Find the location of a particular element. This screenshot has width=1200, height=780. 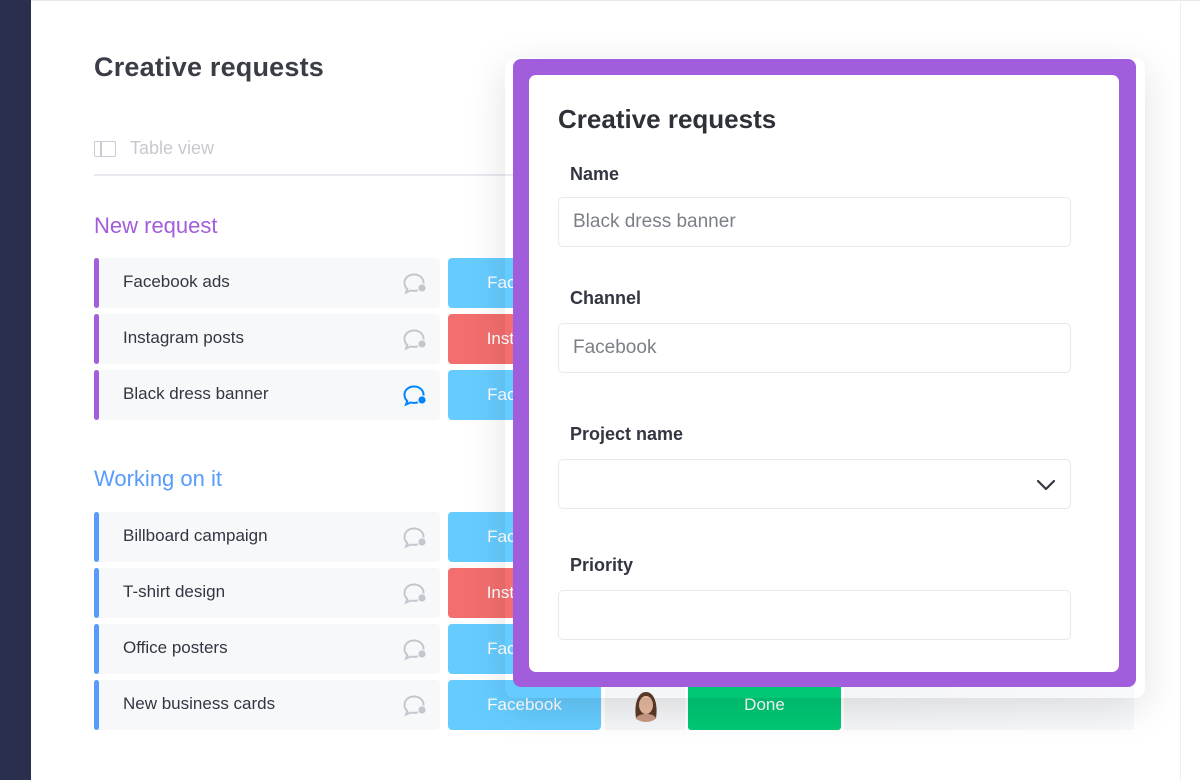

form-title: Creative requests is located at coordinates (667, 119).